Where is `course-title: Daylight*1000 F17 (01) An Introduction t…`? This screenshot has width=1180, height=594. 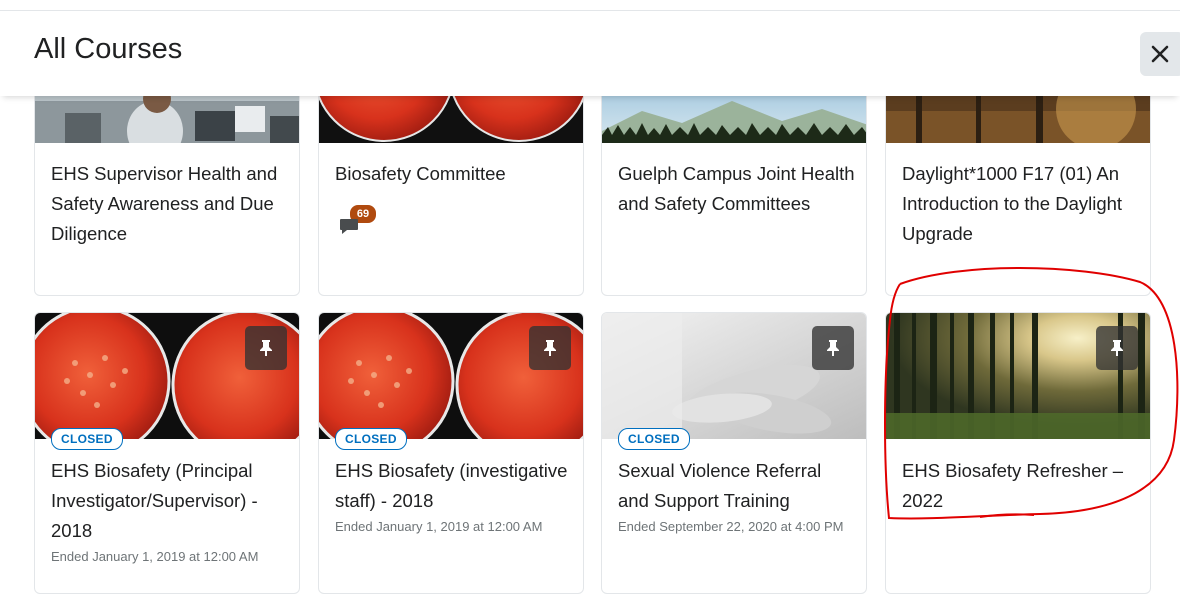 course-title: Daylight*1000 F17 (01) An Introduction t… is located at coordinates (1021, 204).